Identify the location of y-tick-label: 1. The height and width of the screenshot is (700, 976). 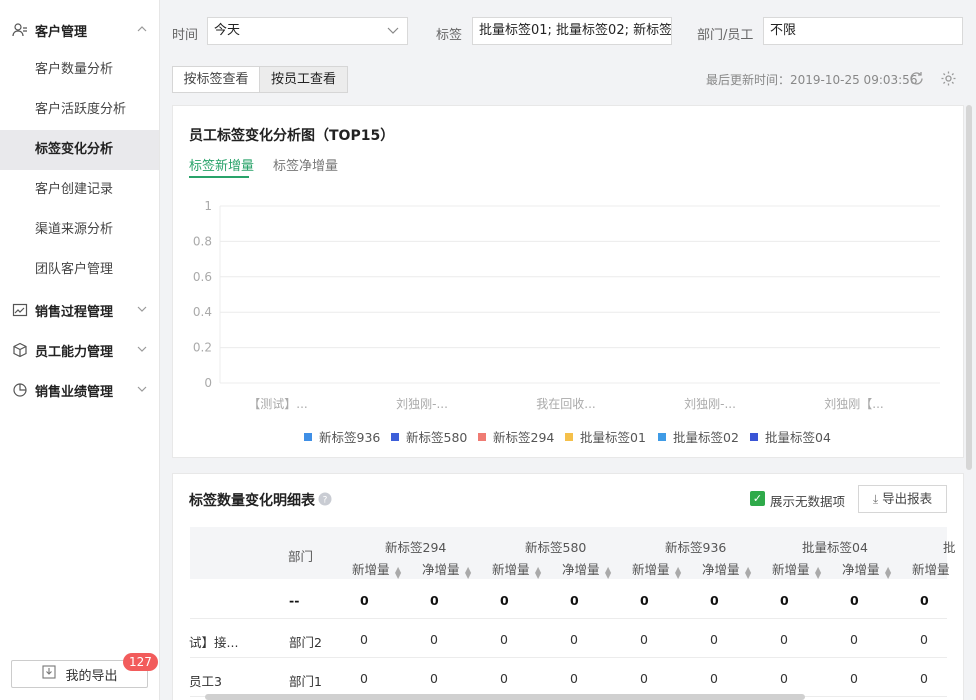
(208, 206).